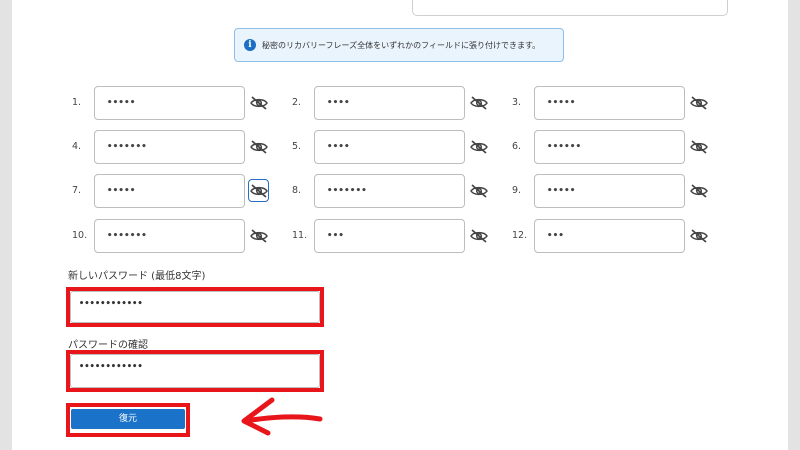 This screenshot has height=450, width=800. I want to click on confirm-password-input: ••••••••••••, so click(195, 371).